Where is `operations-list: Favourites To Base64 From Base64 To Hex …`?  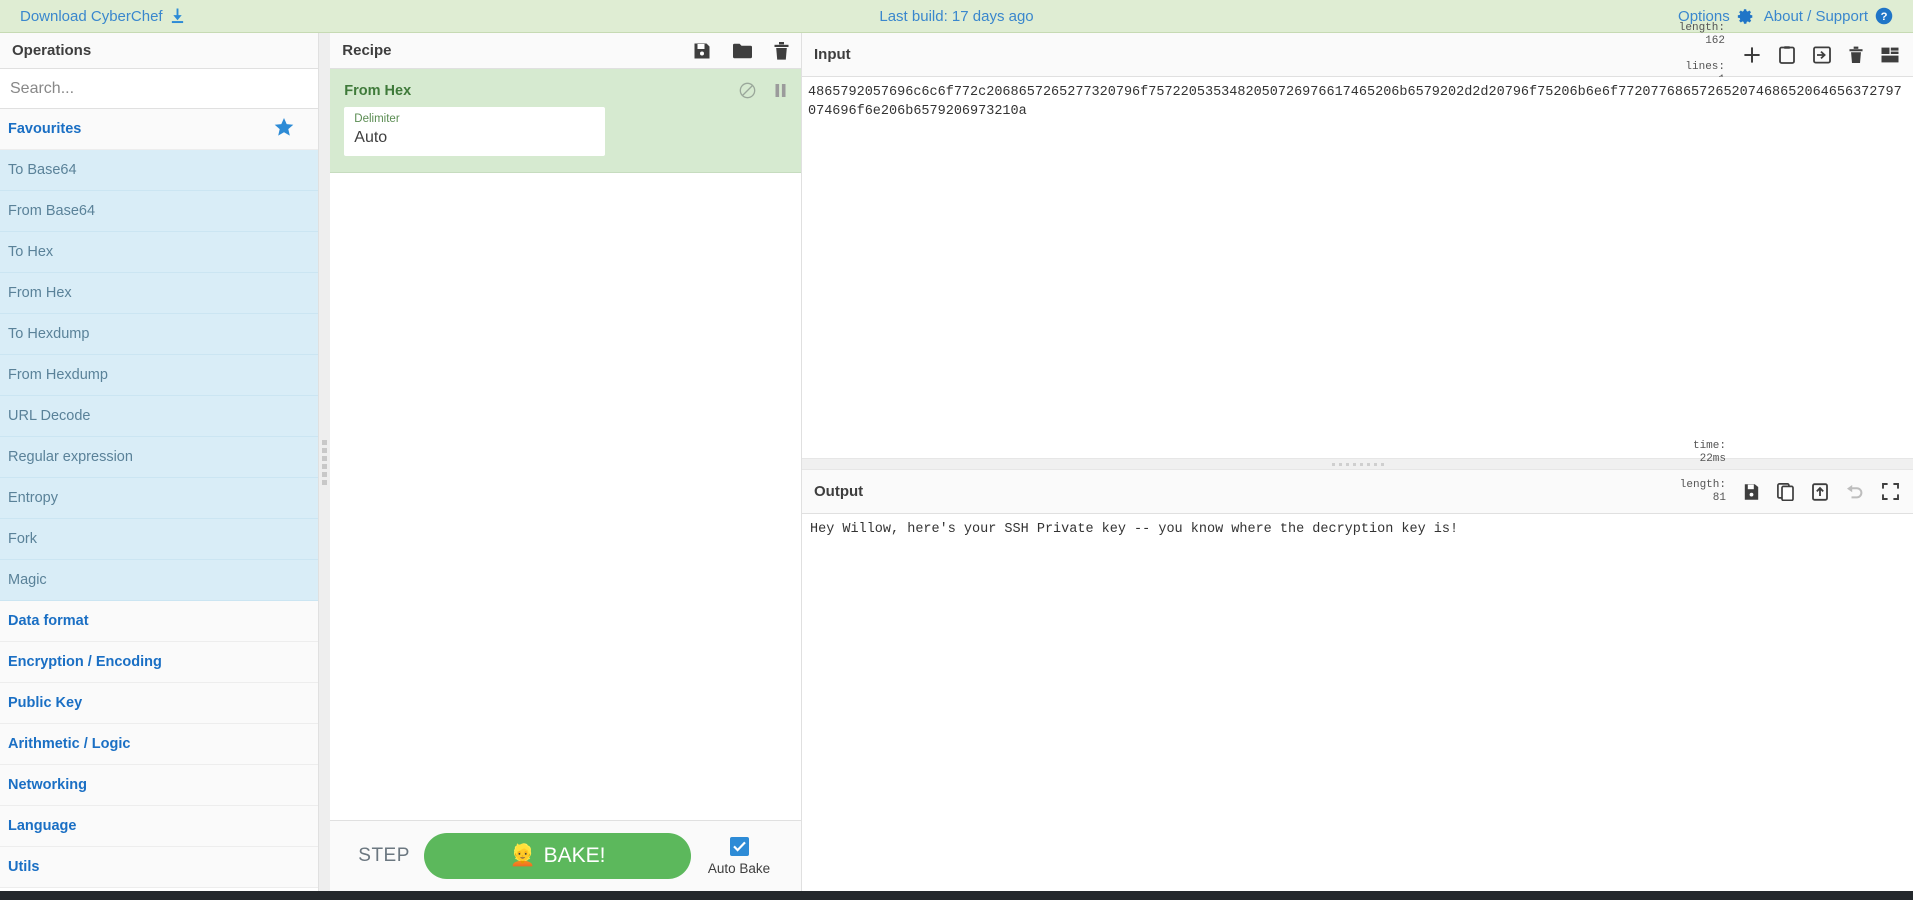
operations-list: Favourites To Base64 From Base64 To Hex … is located at coordinates (159, 500).